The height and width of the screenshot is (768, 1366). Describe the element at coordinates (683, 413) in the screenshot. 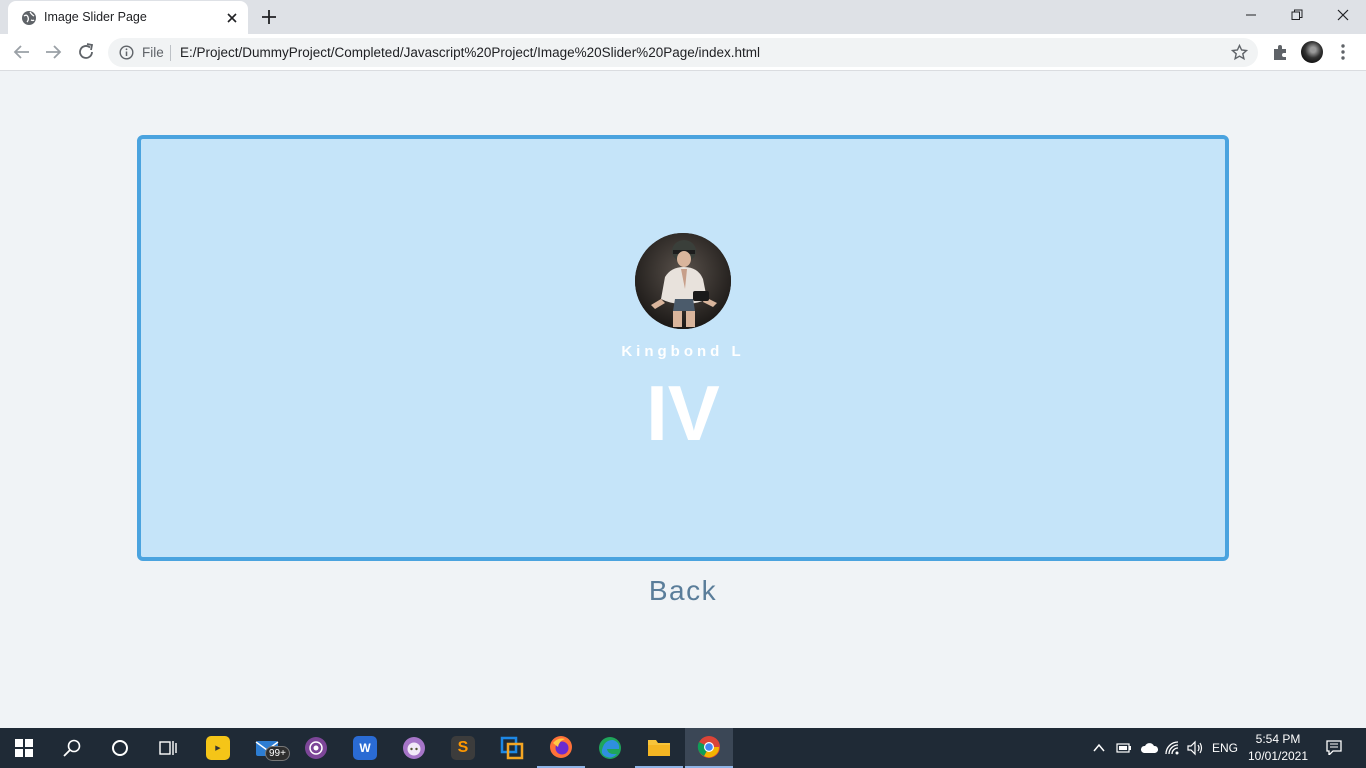

I see `slide-number: IV` at that location.